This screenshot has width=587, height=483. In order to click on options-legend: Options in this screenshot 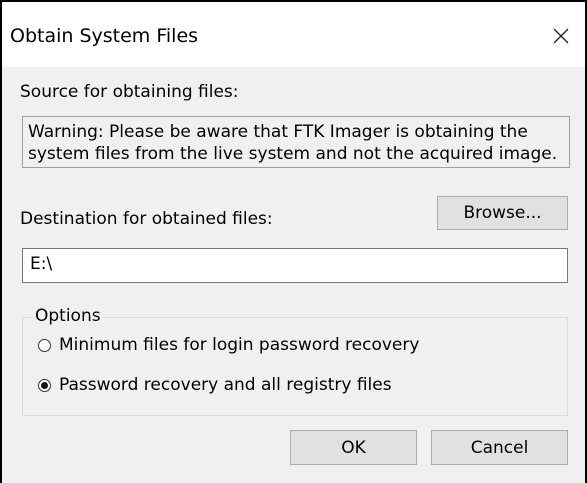, I will do `click(68, 316)`.